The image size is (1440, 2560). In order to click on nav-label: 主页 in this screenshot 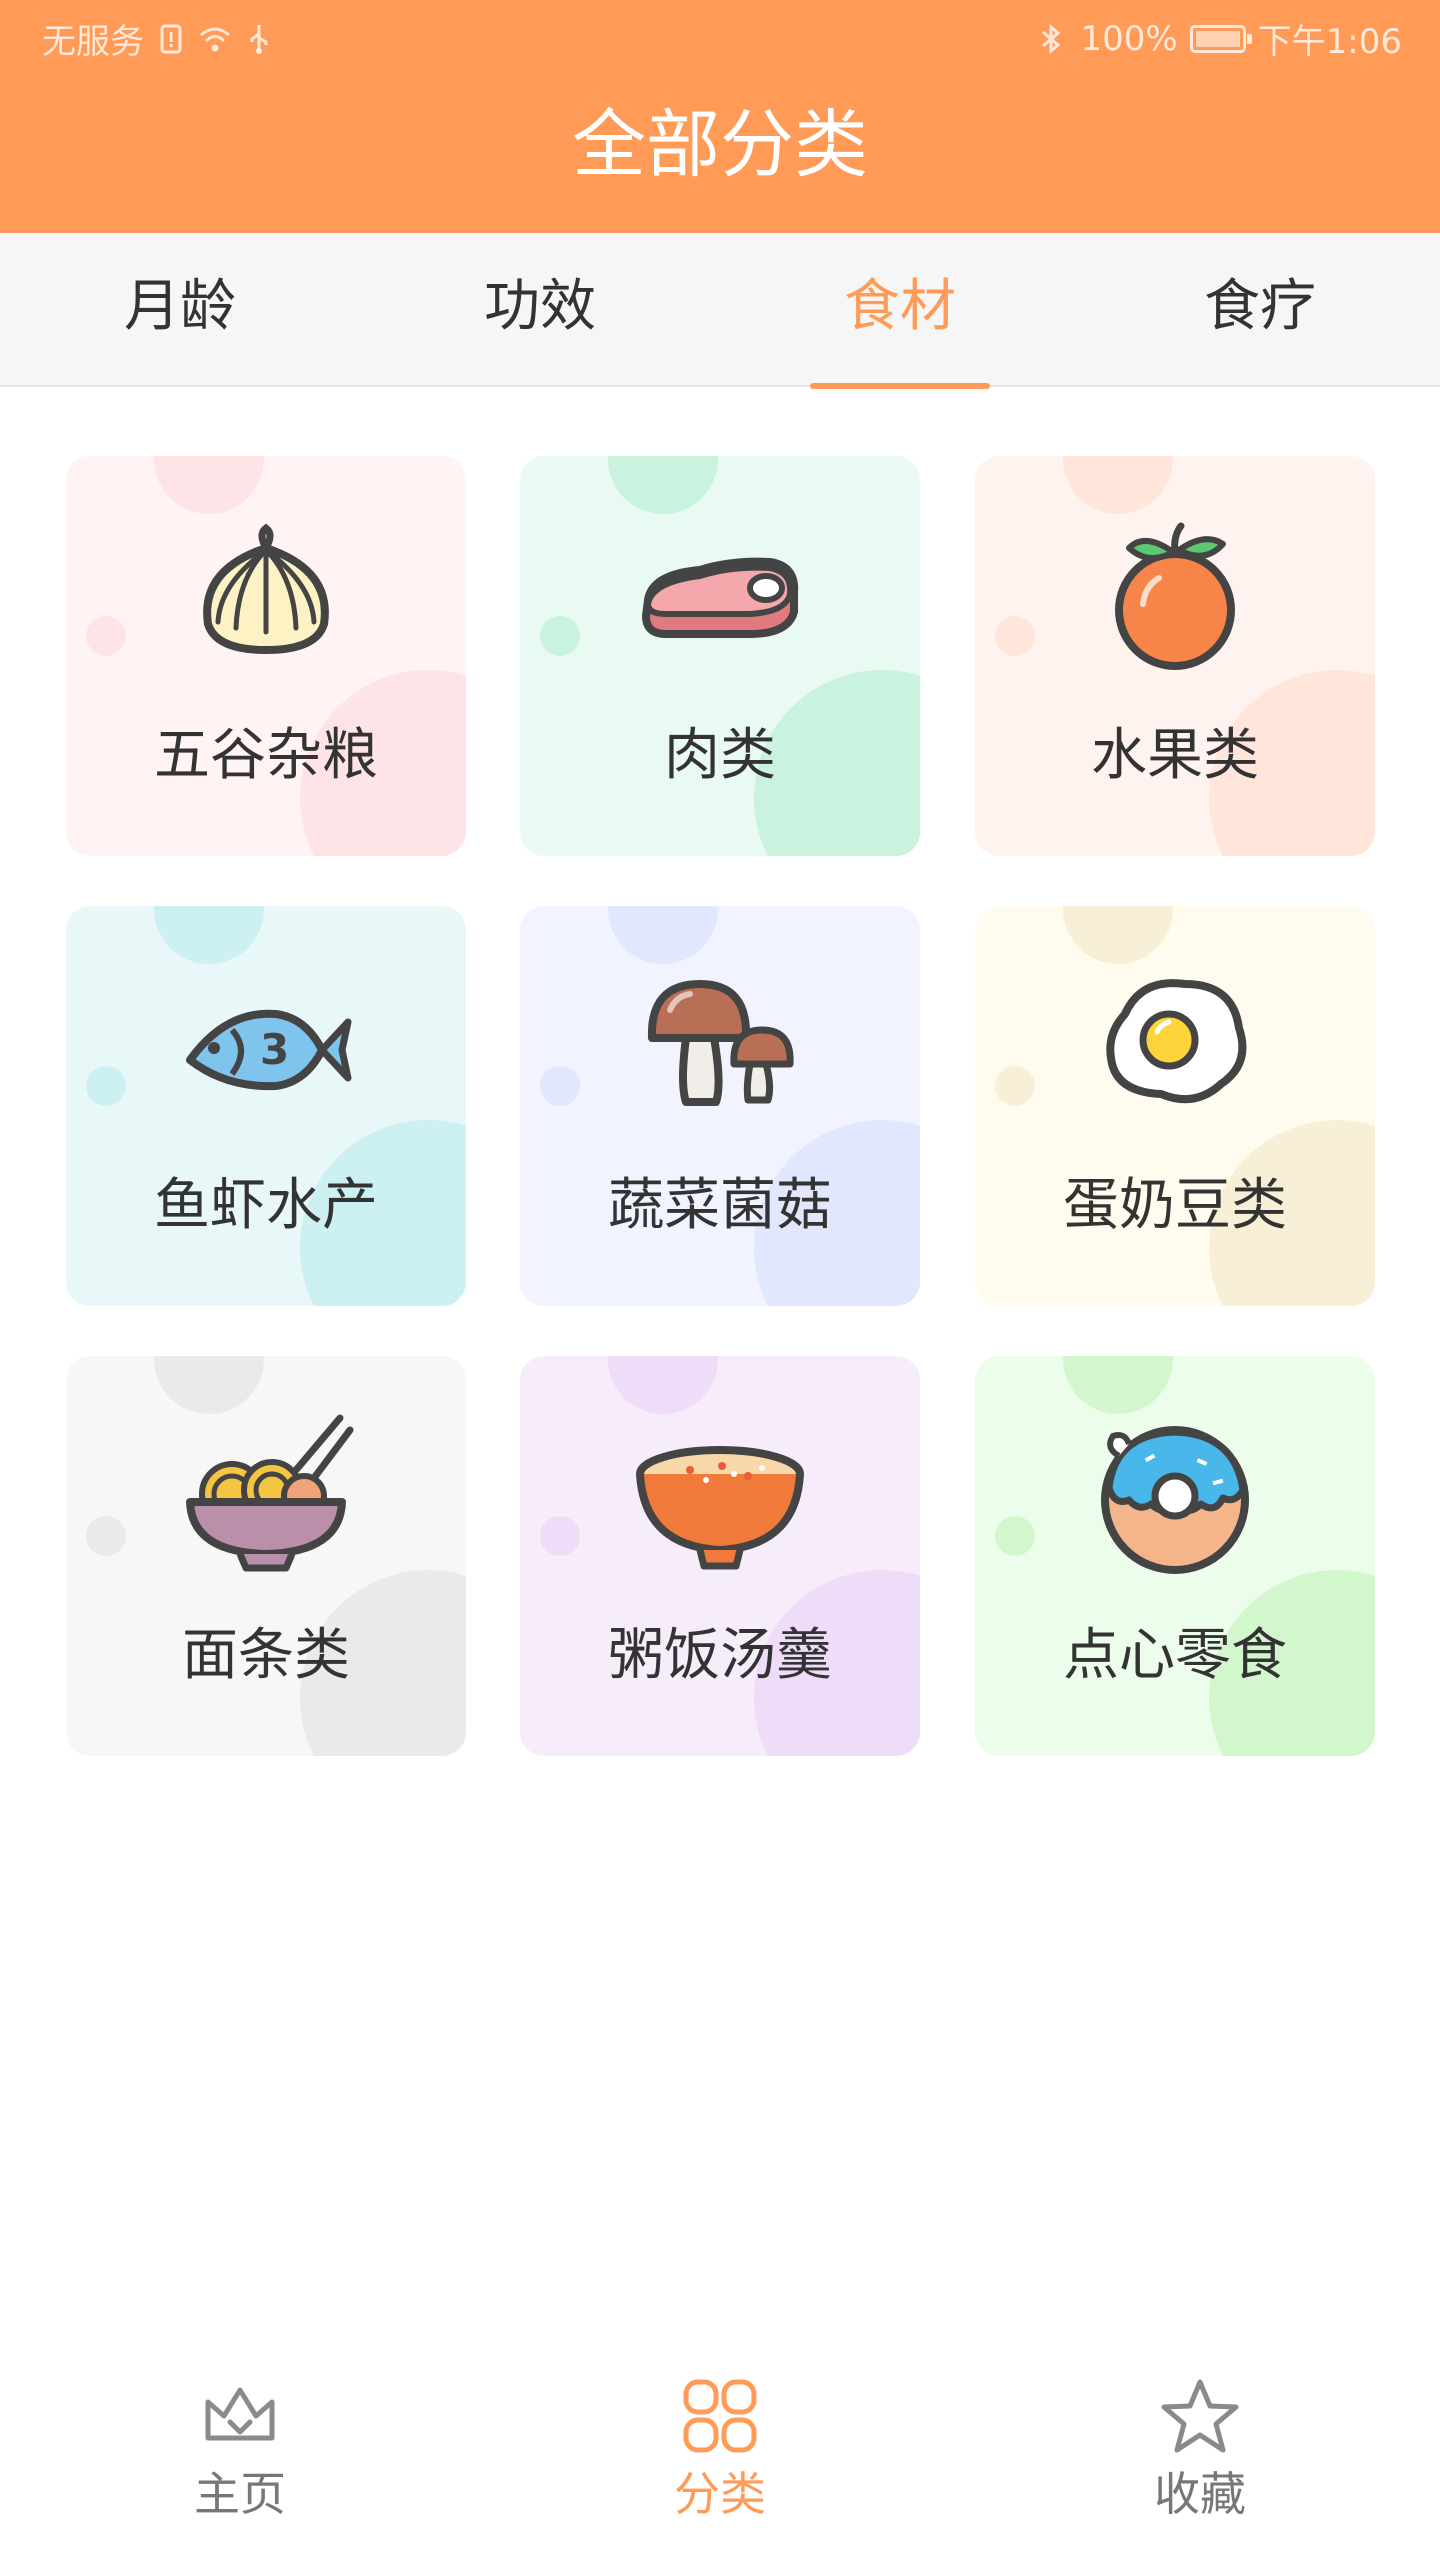, I will do `click(240, 2494)`.